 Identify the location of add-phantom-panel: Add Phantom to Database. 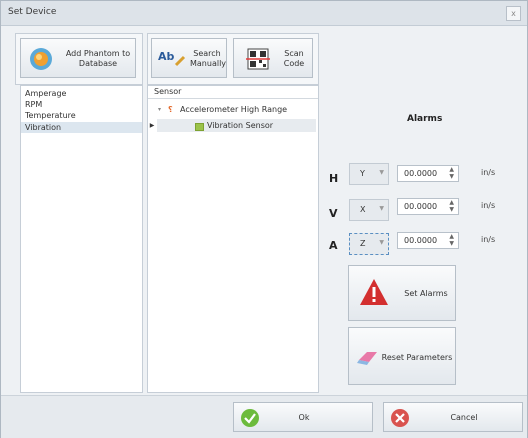
(79, 59).